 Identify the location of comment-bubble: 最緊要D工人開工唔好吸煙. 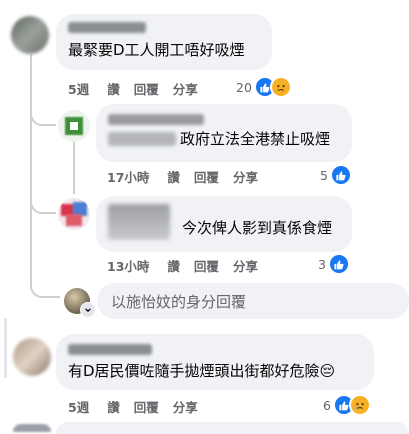
(164, 42).